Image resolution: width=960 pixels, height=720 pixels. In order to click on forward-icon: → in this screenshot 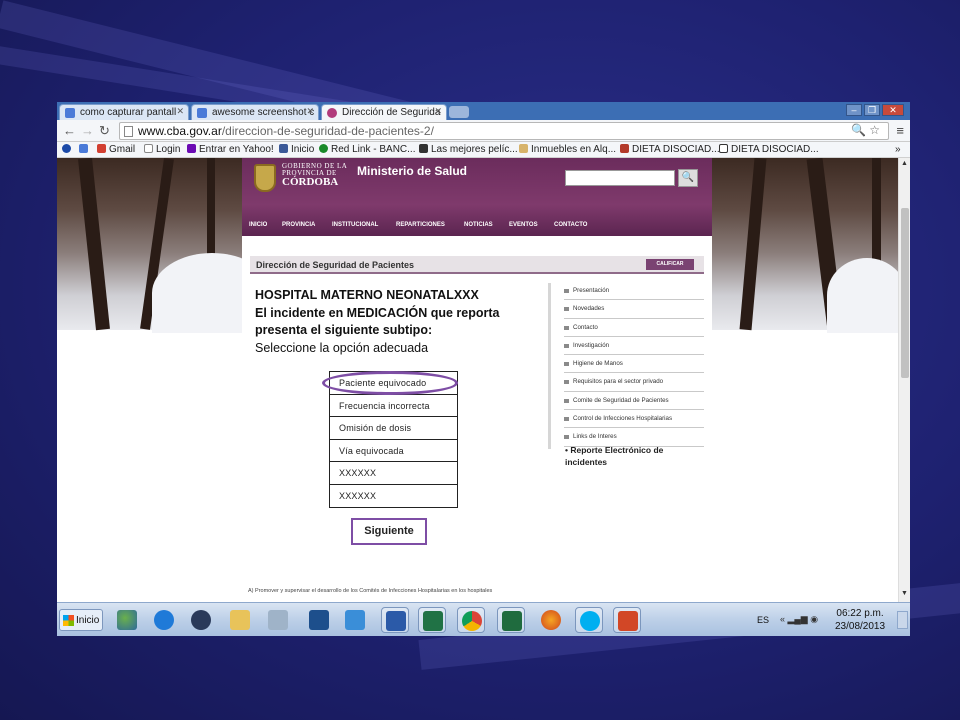, I will do `click(87, 130)`.